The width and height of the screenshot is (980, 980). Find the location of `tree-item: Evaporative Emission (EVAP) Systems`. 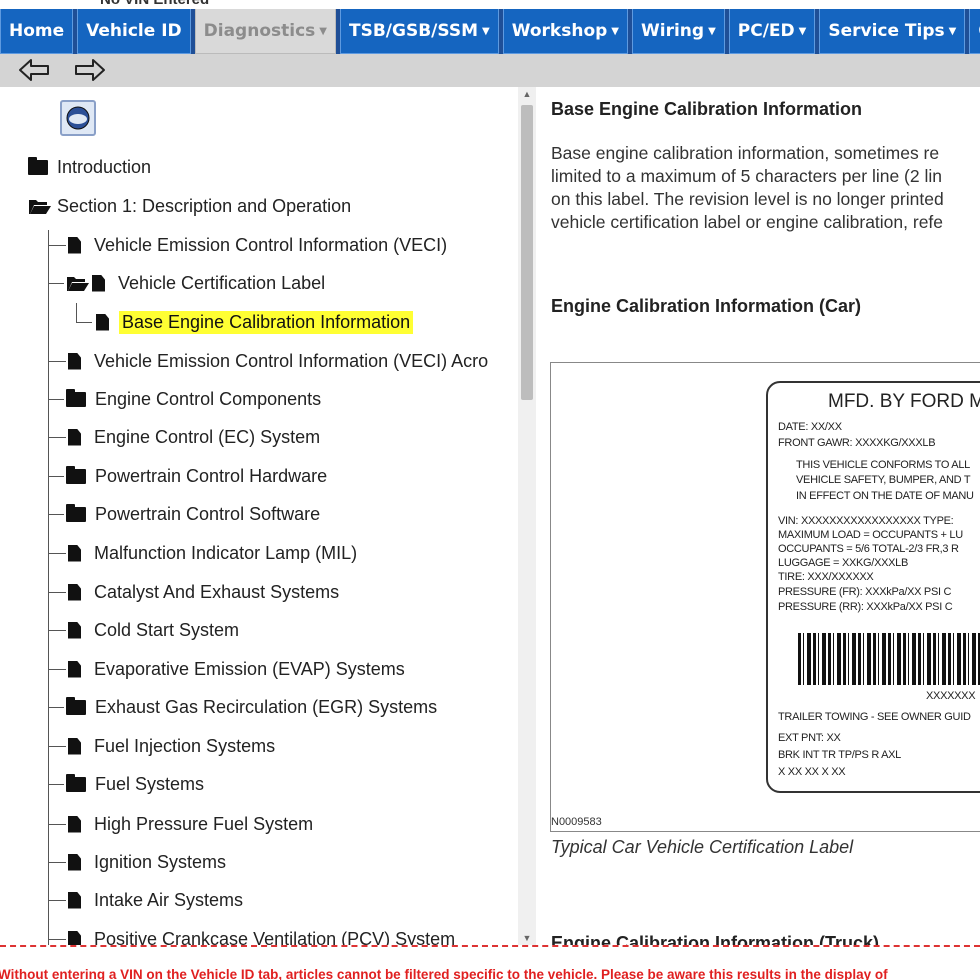

tree-item: Evaporative Emission (EVAP) Systems is located at coordinates (238, 669).